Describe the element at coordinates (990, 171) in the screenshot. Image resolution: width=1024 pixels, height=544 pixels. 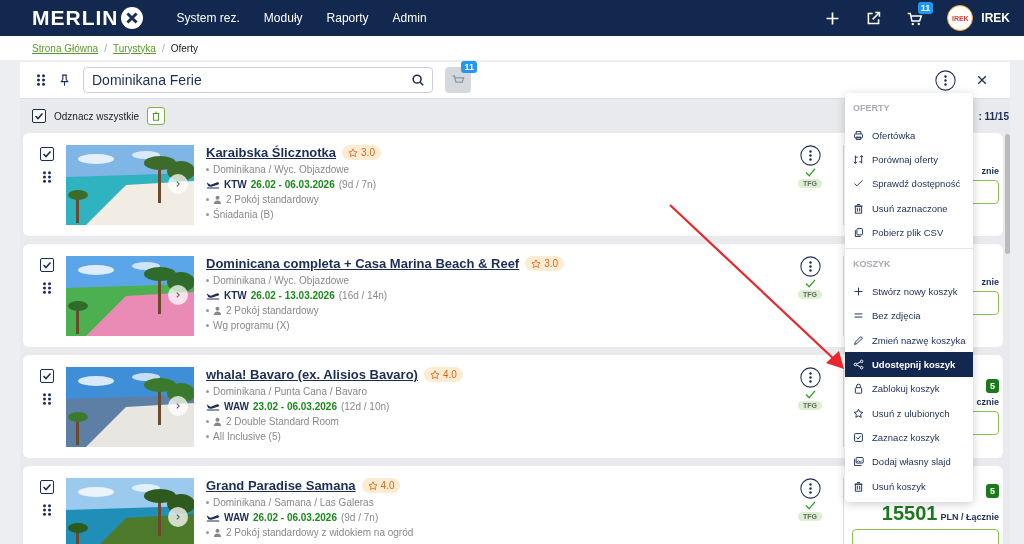
I see `price-label: znie` at that location.